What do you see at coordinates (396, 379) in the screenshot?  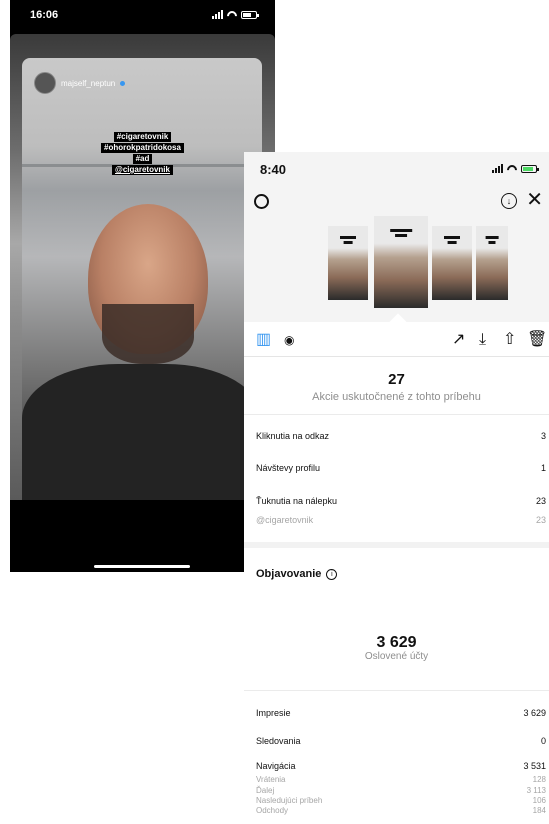 I see `interactions-total: 27` at bounding box center [396, 379].